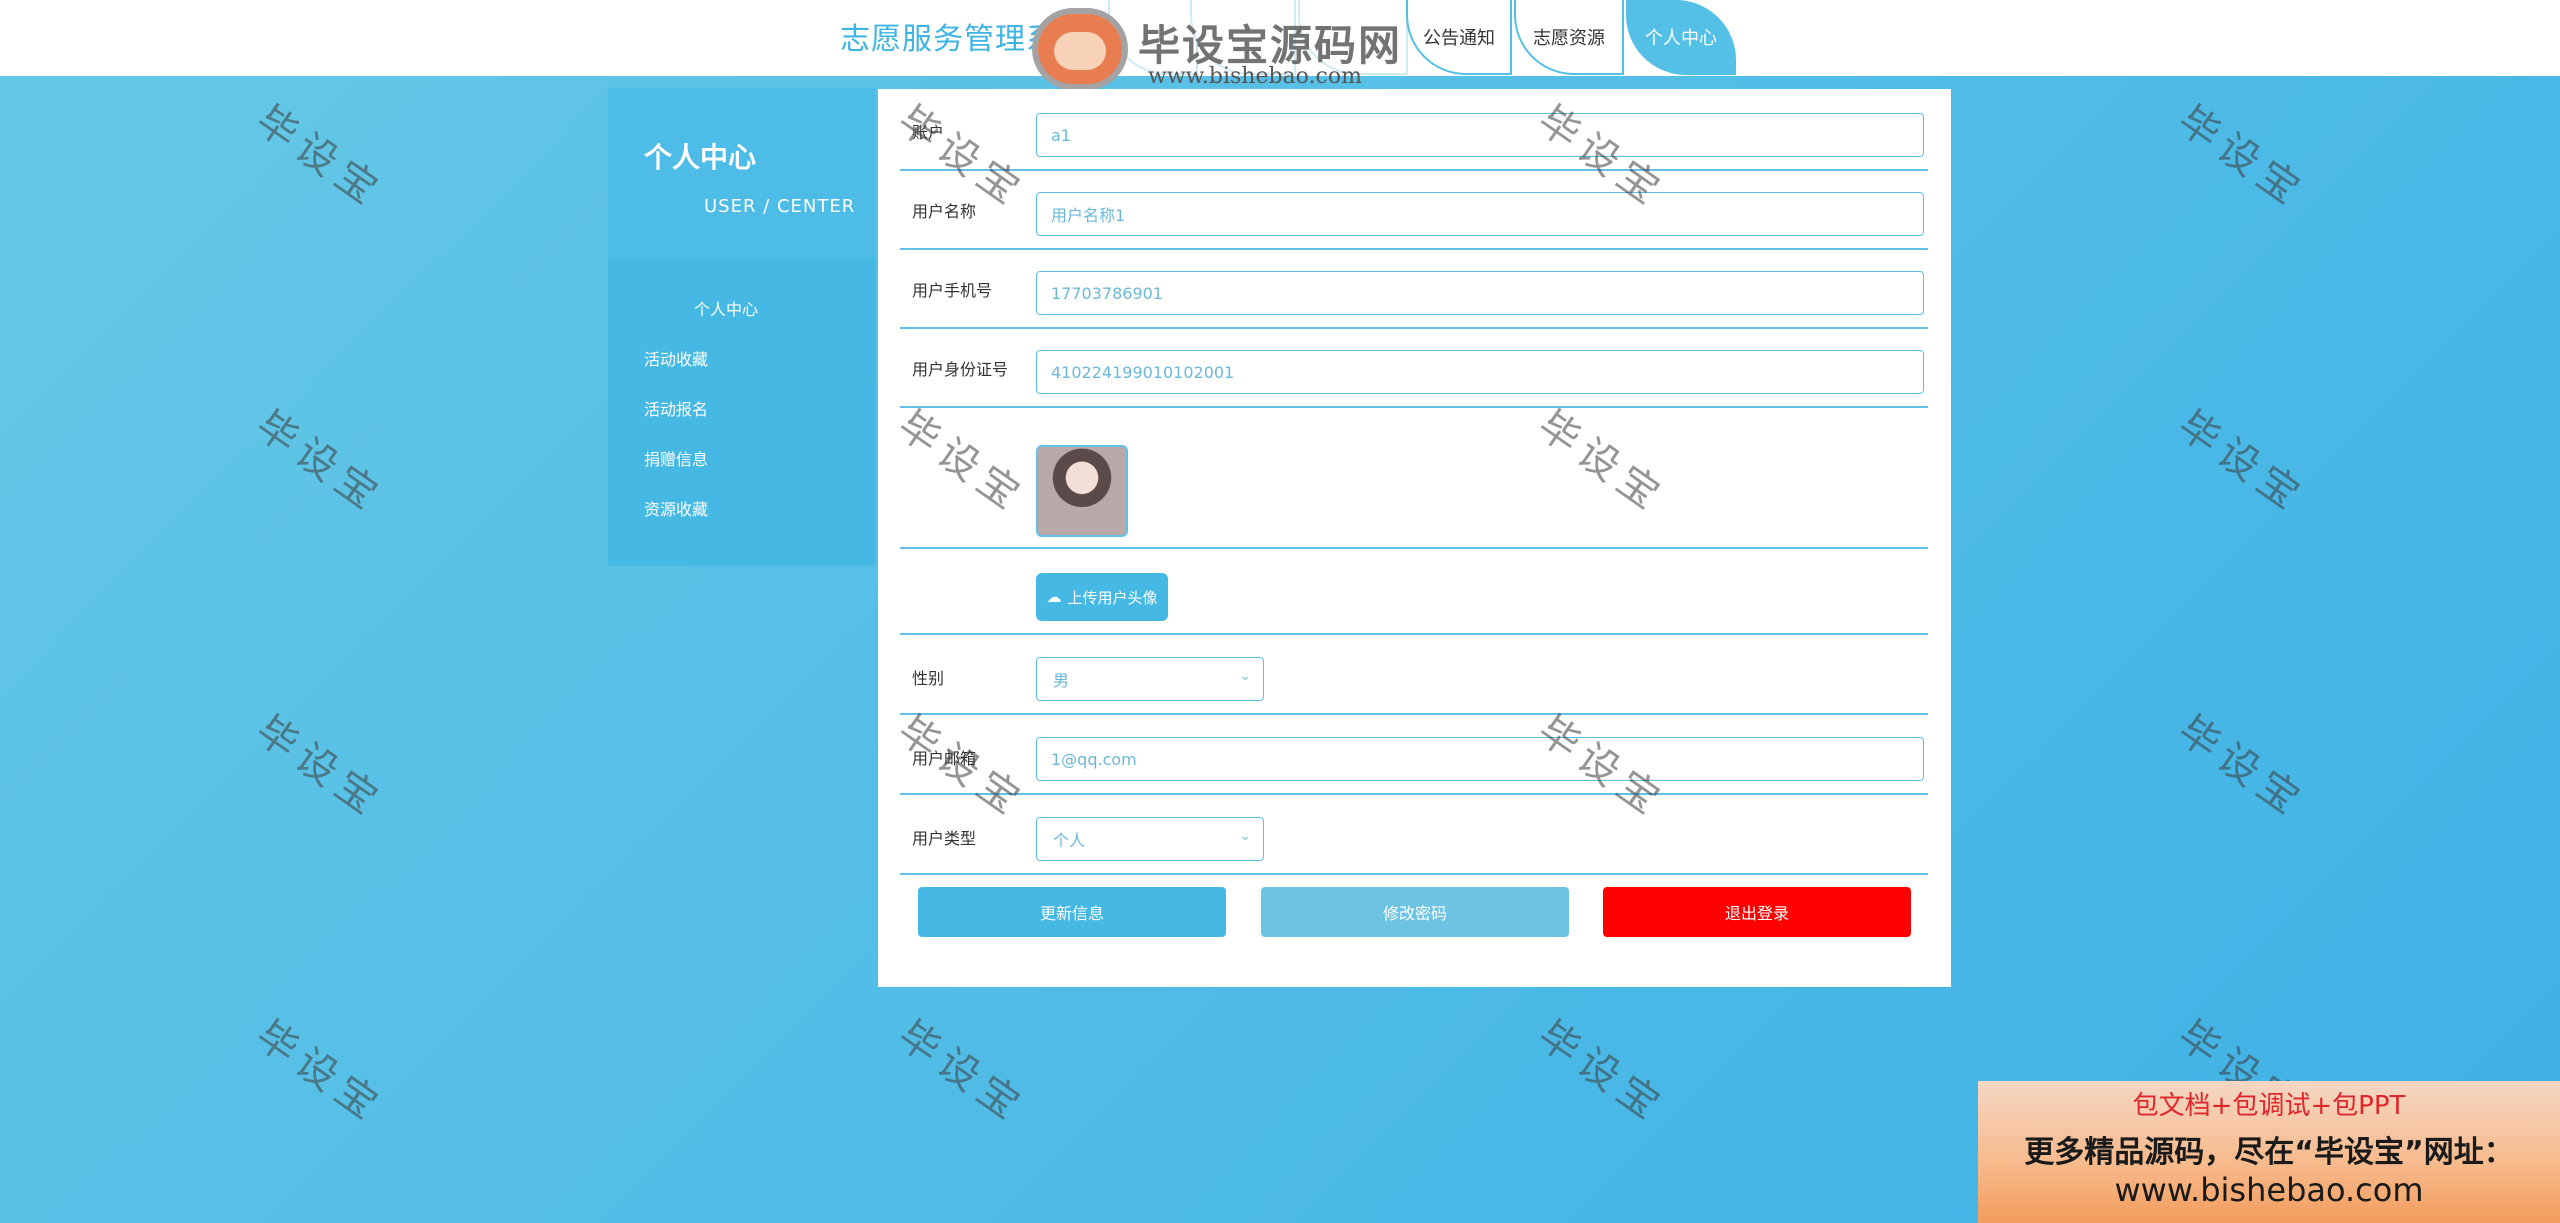 Image resolution: width=2560 pixels, height=1223 pixels. What do you see at coordinates (676, 408) in the screenshot?
I see `sidebar-item-activity-signup: 活动报名` at bounding box center [676, 408].